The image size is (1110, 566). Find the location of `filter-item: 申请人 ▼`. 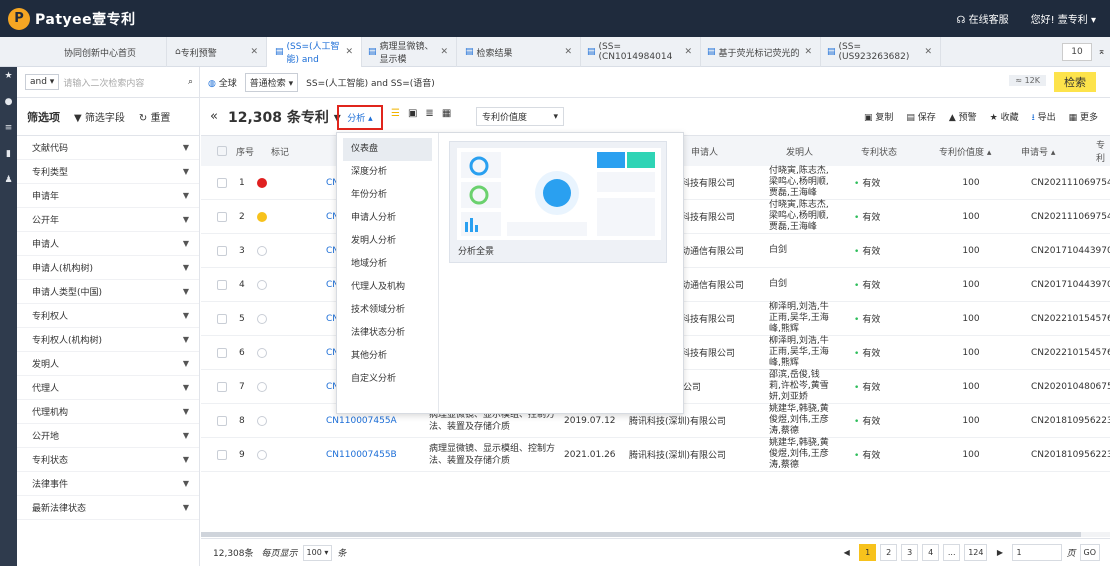

filter-item: 申请人 ▼ is located at coordinates (108, 244).